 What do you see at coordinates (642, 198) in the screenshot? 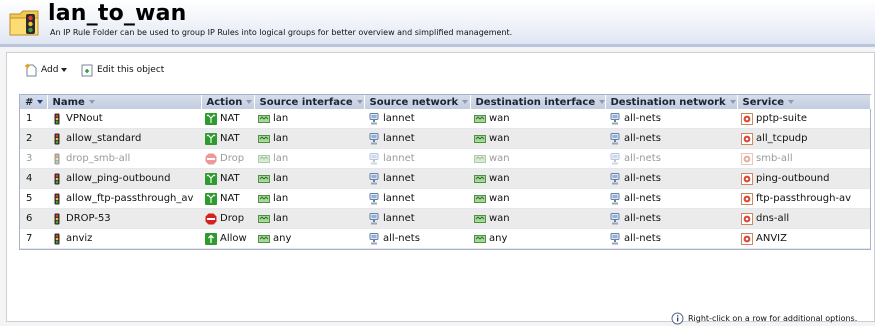
I see `destination-network: all-nets` at bounding box center [642, 198].